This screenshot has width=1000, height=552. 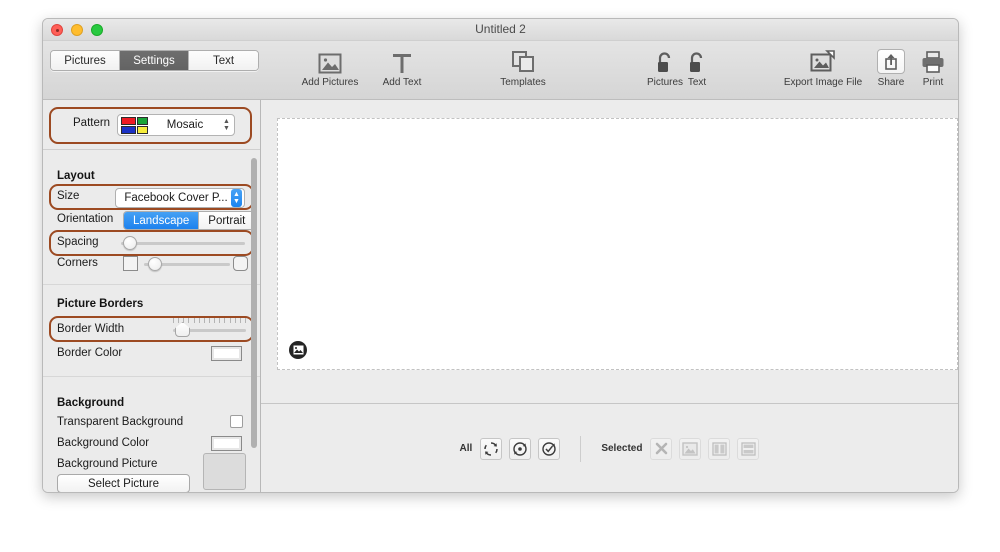 I want to click on spacing-slider-track, so click(x=183, y=243).